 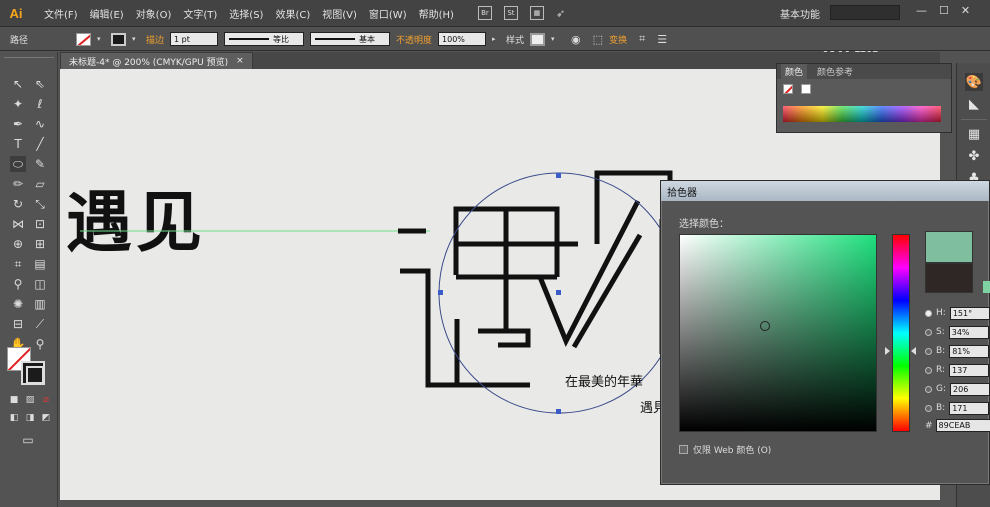 What do you see at coordinates (40, 164) in the screenshot?
I see `paintbrush-tool-icon: ✎` at bounding box center [40, 164].